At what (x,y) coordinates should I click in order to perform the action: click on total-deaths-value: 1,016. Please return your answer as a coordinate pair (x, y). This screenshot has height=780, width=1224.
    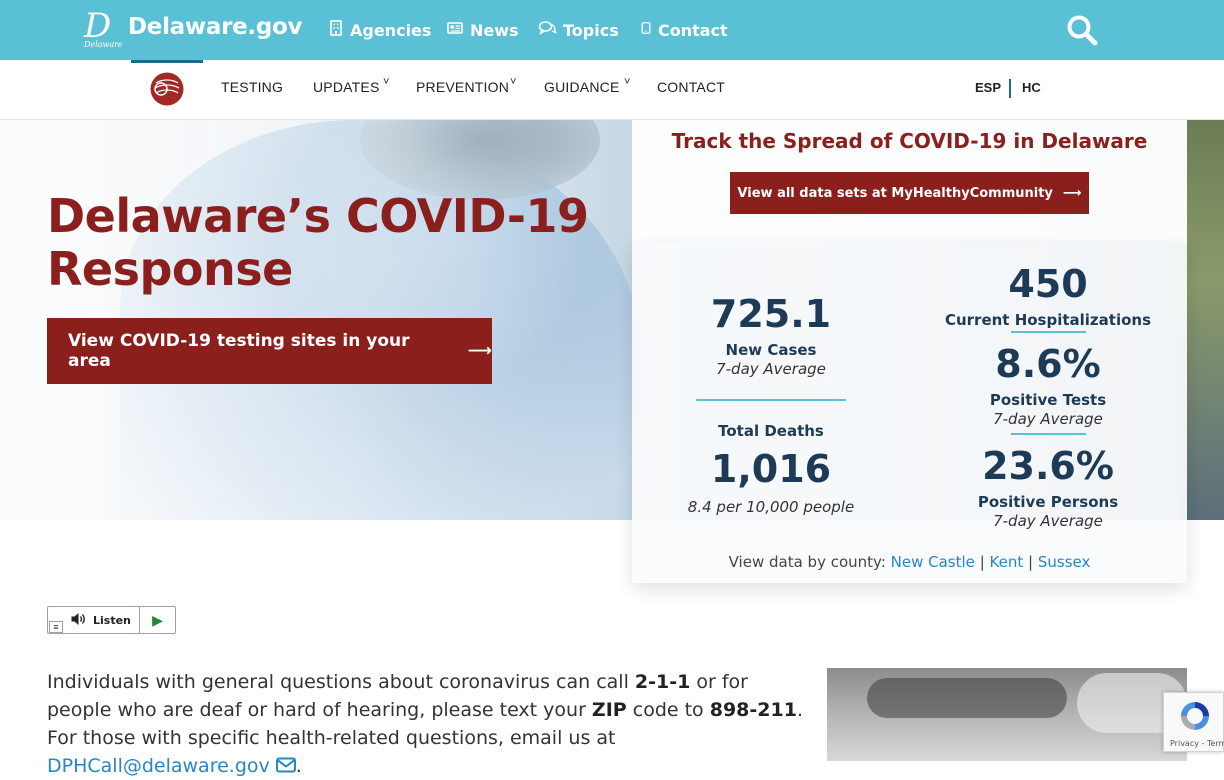
    Looking at the image, I should click on (771, 469).